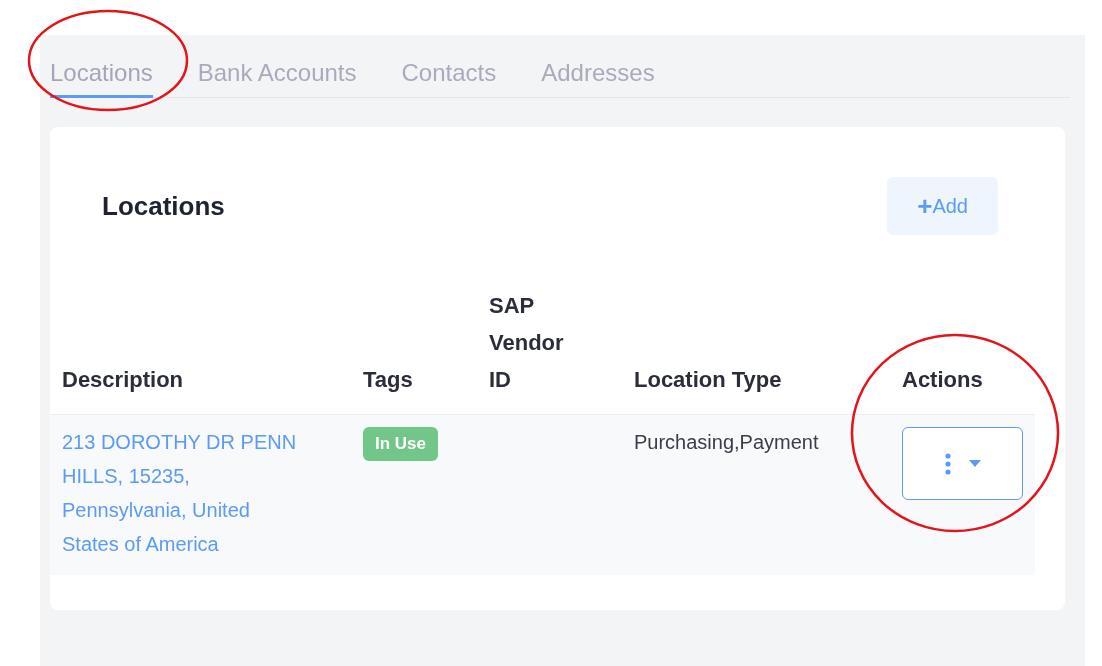 The image size is (1102, 666). I want to click on tab: Contacts, so click(449, 66).